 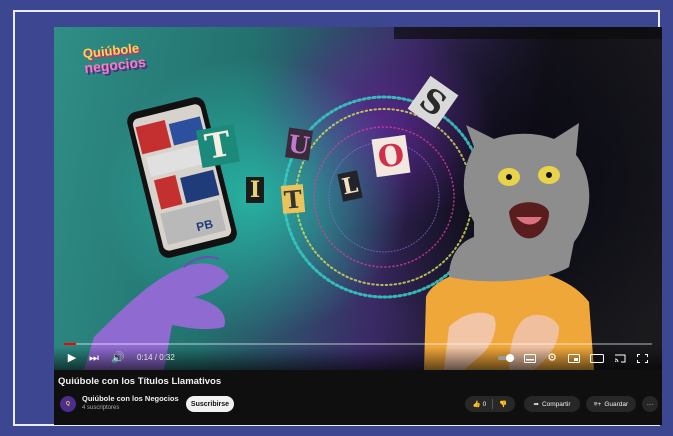 What do you see at coordinates (299, 144) in the screenshot?
I see `letter-u: U` at bounding box center [299, 144].